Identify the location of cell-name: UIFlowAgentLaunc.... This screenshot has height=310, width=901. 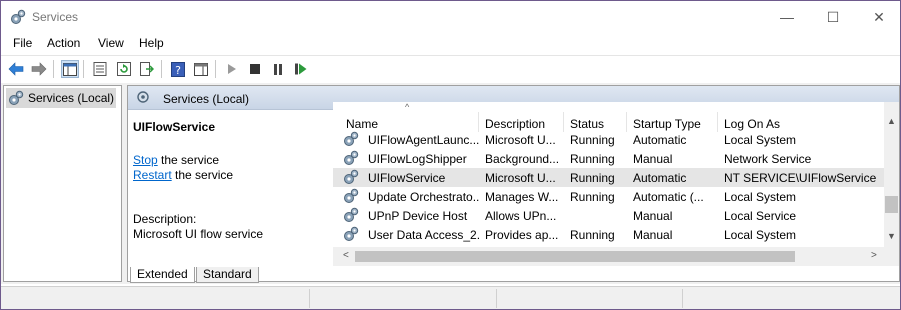
(424, 140).